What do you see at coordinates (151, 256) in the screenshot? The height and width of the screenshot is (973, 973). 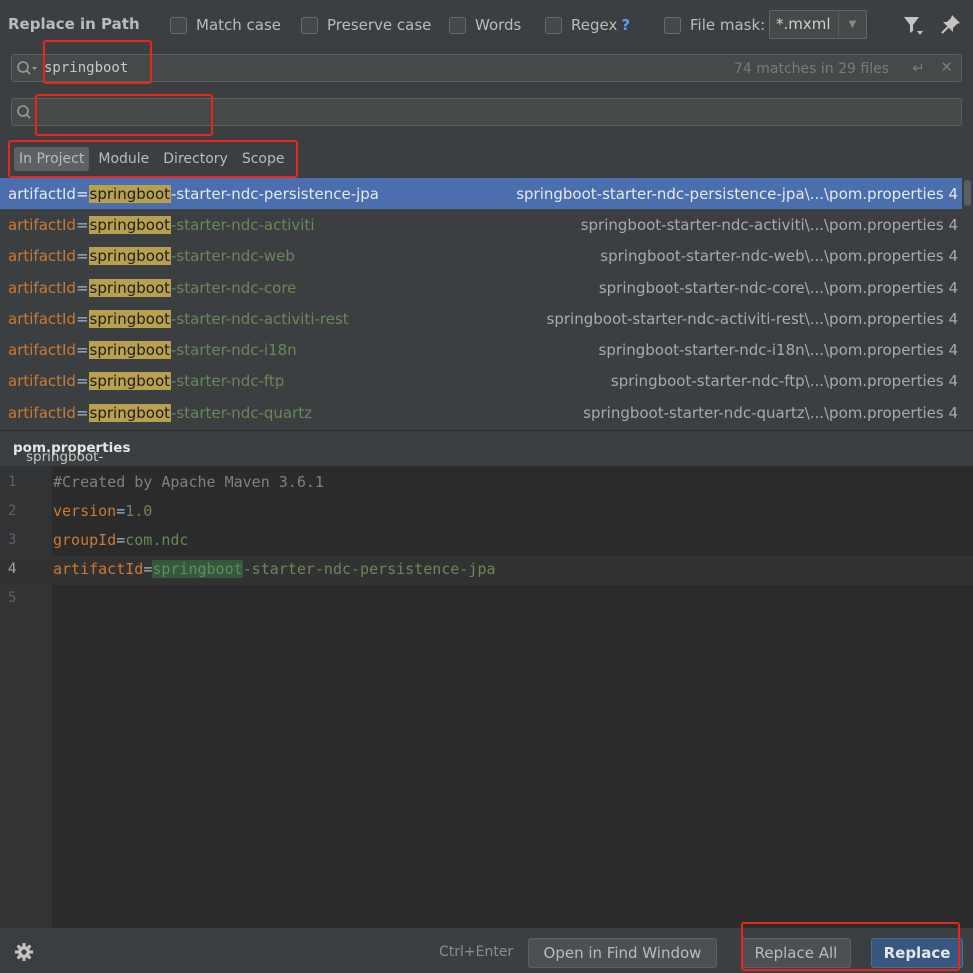 I see `result-text: artifactId=springboot-starter-ndc-web` at bounding box center [151, 256].